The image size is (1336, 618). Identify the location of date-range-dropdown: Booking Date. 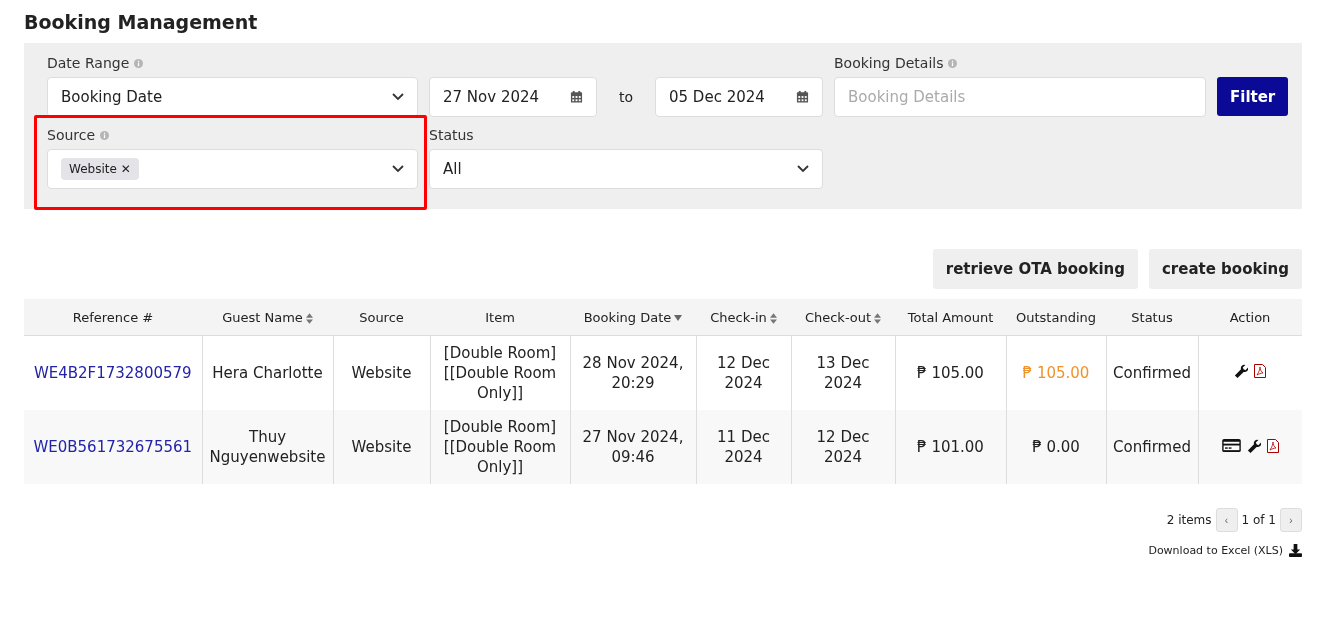
(232, 97).